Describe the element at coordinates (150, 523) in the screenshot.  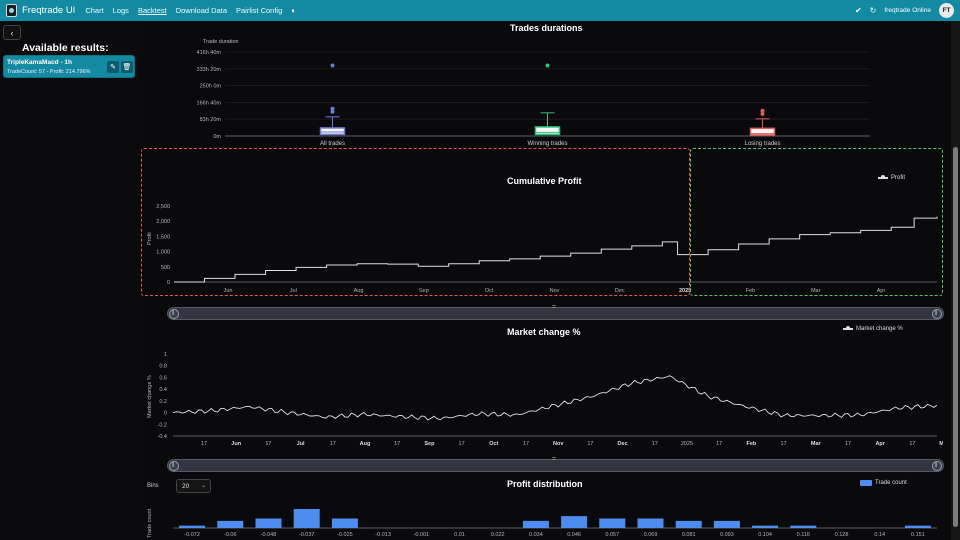
I see `y-axis-label: Trade count` at that location.